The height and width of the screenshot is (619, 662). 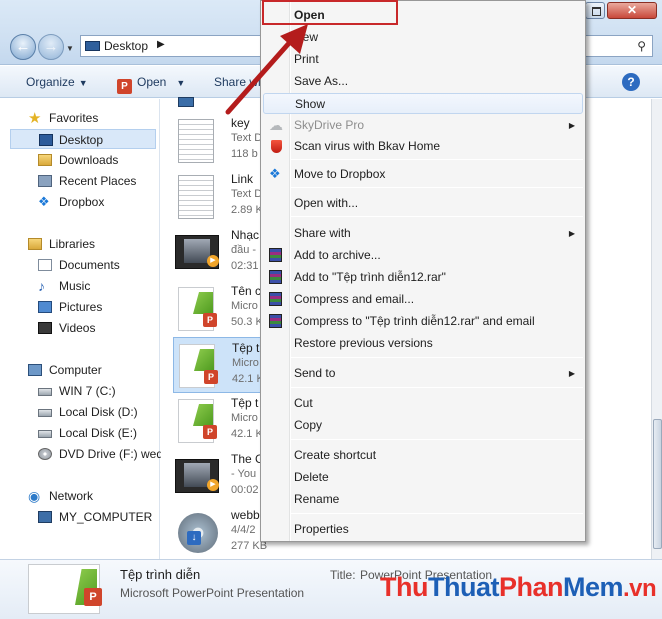 What do you see at coordinates (80, 160) in the screenshot?
I see `nav-item-downloads: Downloads` at bounding box center [80, 160].